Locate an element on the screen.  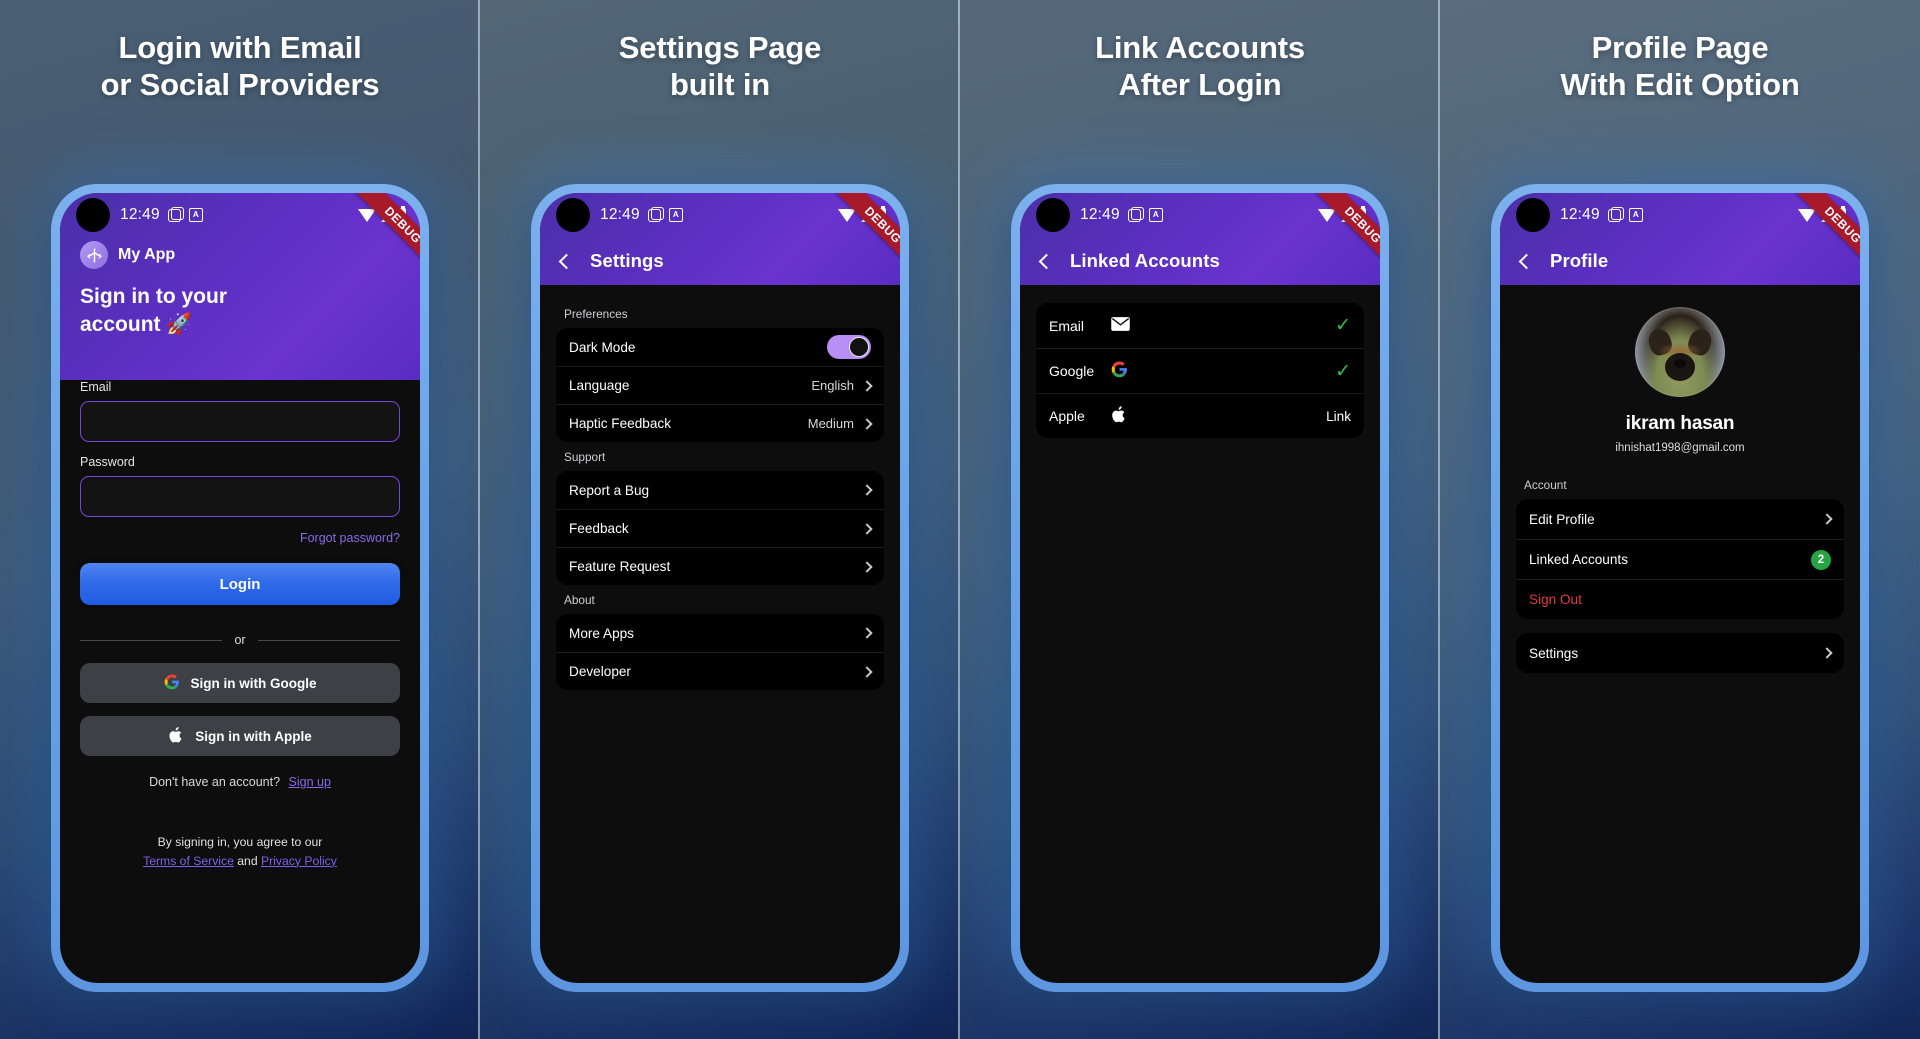
privacy-policy-link: Privacy Policy is located at coordinates (299, 861).